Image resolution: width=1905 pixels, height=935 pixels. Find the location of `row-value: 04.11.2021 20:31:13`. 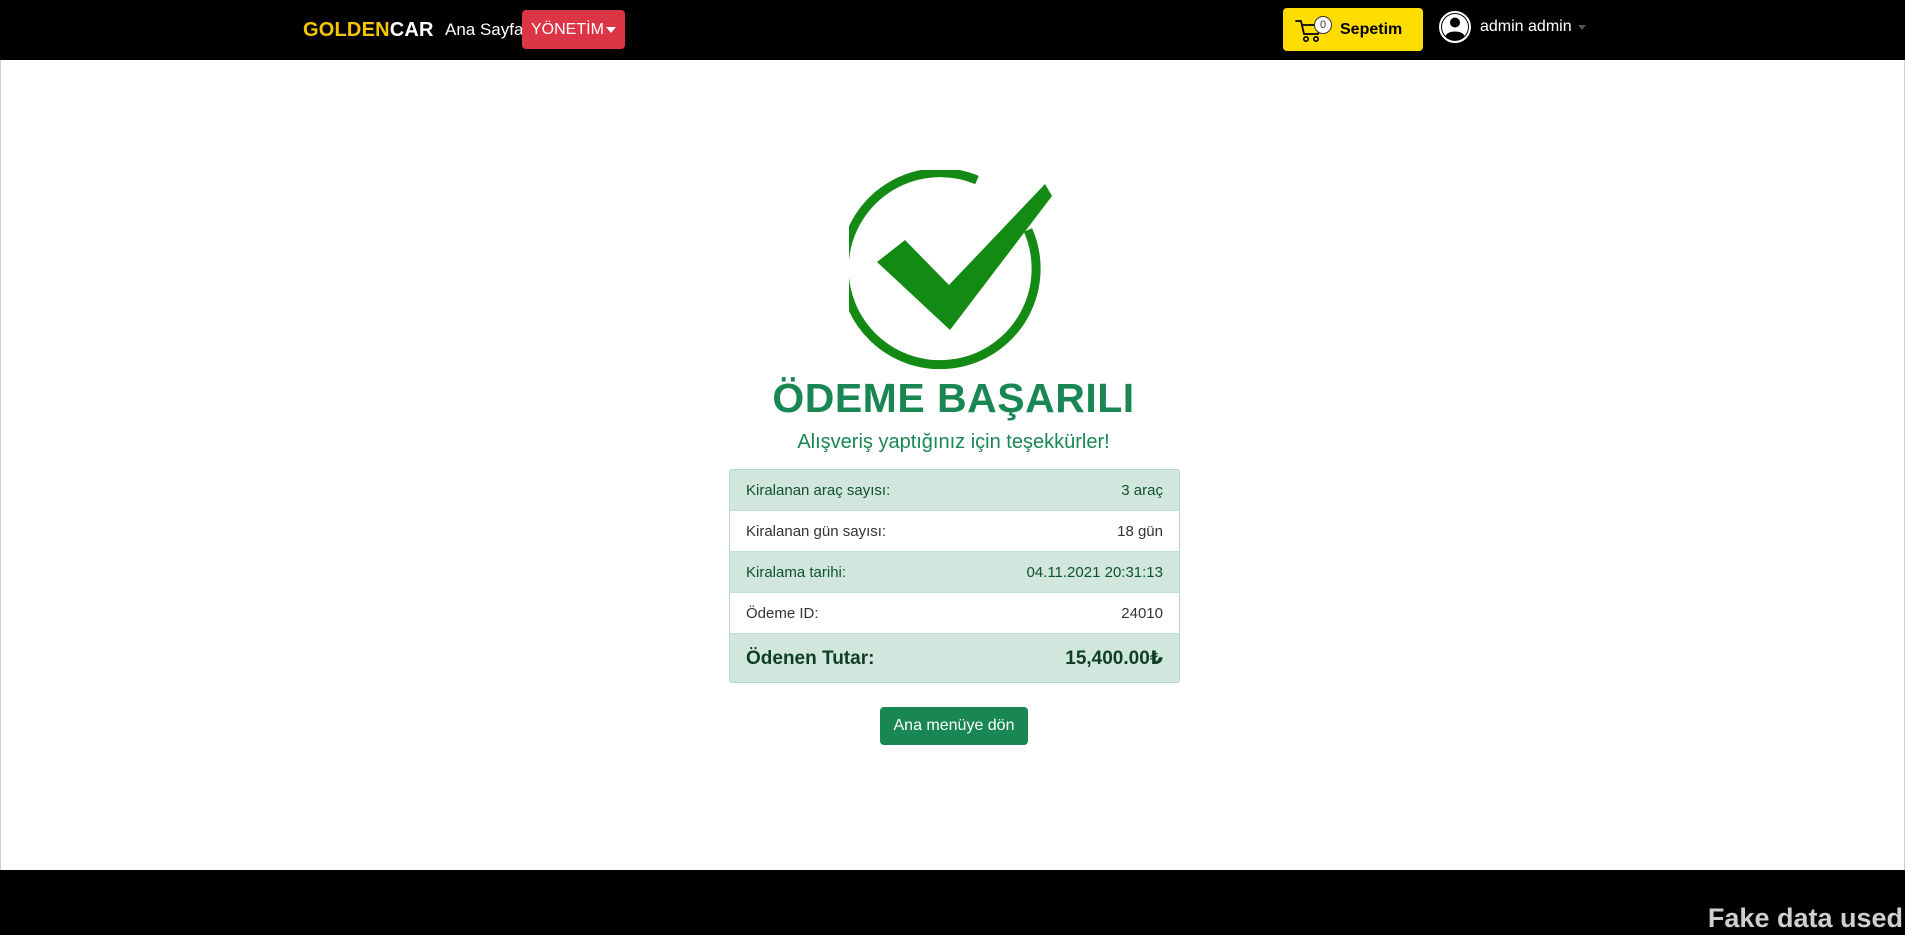

row-value: 04.11.2021 20:31:13 is located at coordinates (1094, 572).